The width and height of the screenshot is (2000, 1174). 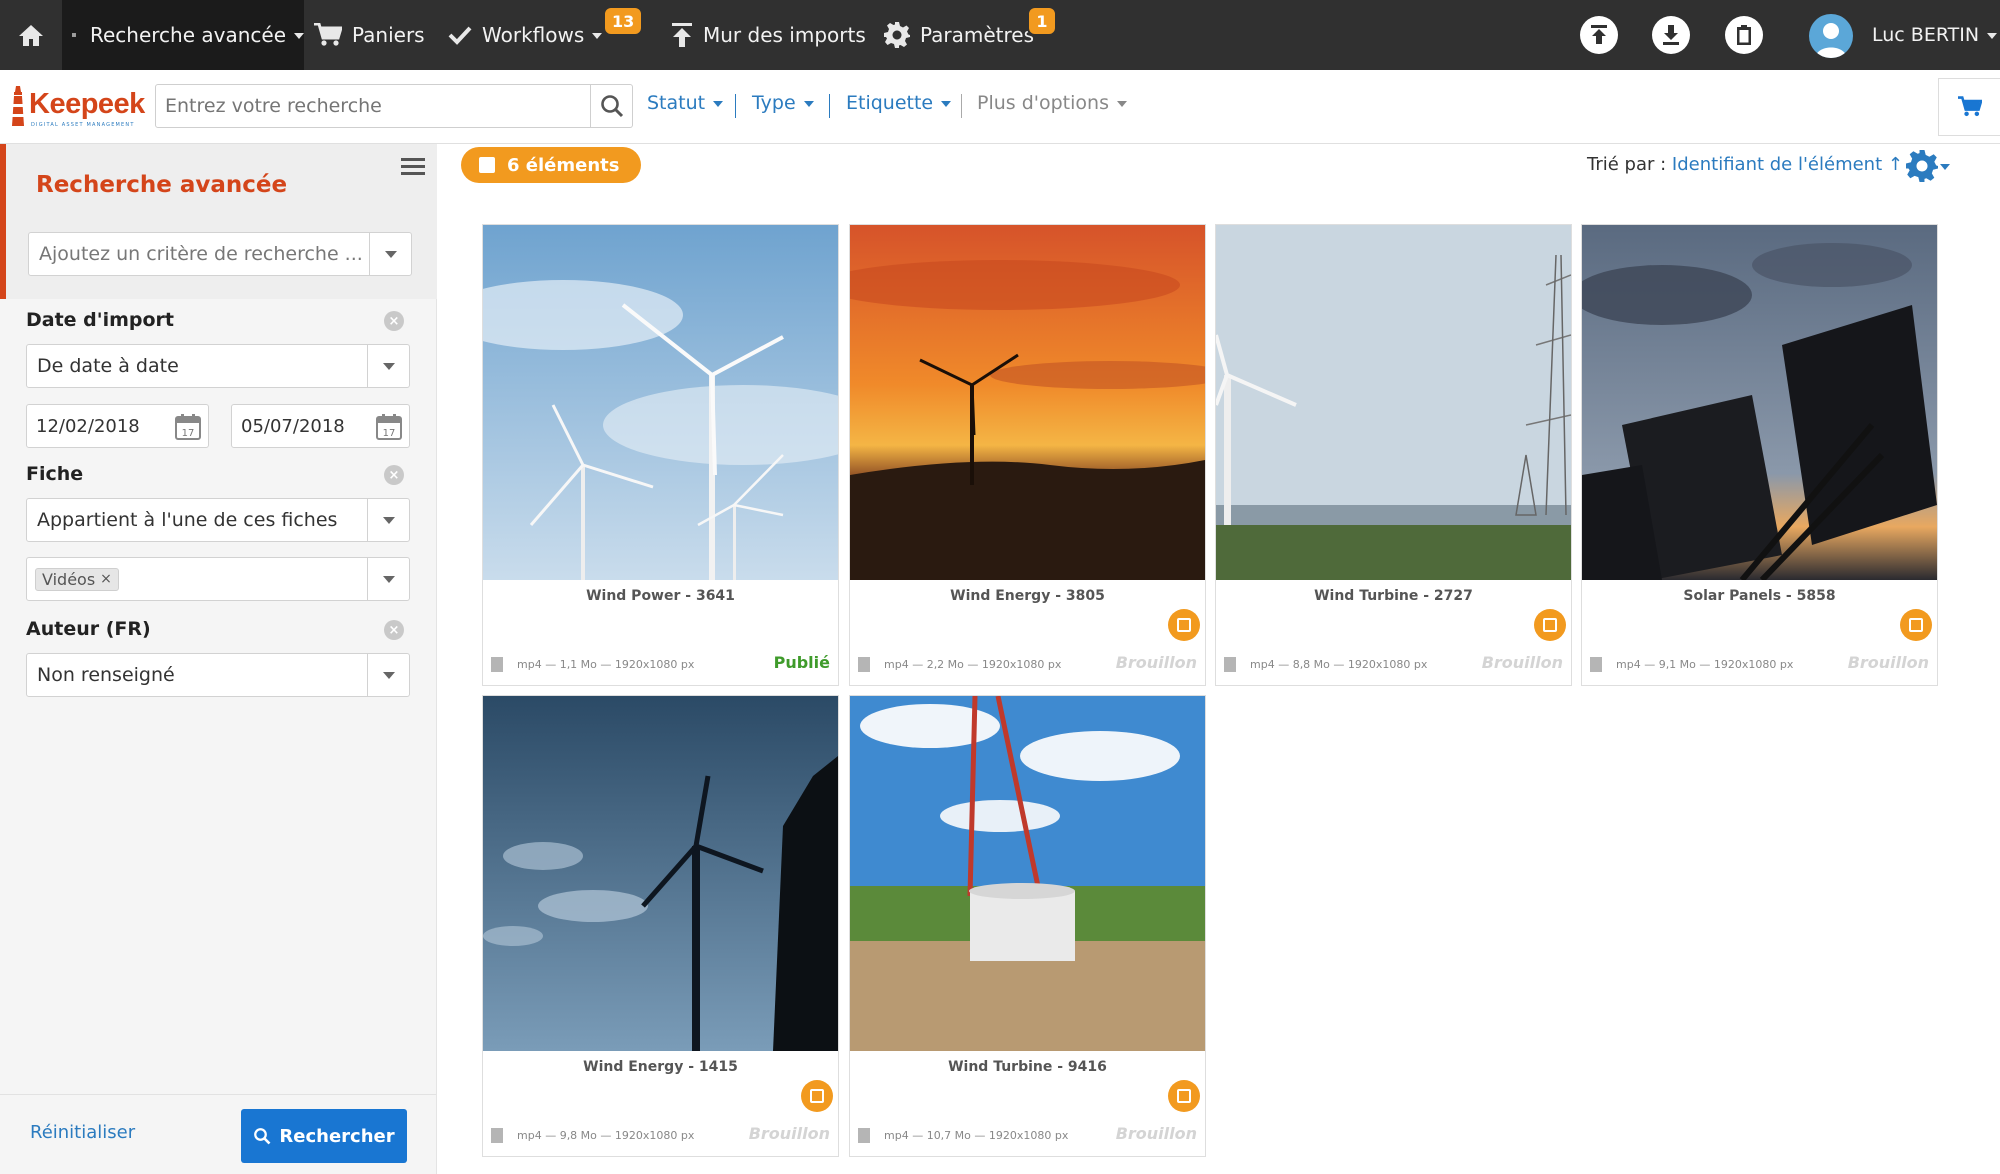 I want to click on filter-statut-label: Statut, so click(x=676, y=103).